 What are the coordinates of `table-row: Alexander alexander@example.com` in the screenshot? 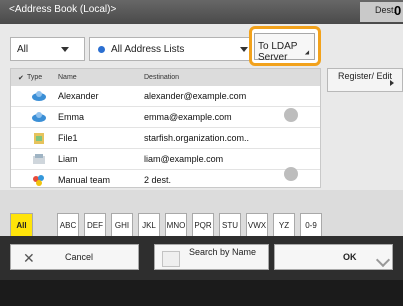 It's located at (165, 96).